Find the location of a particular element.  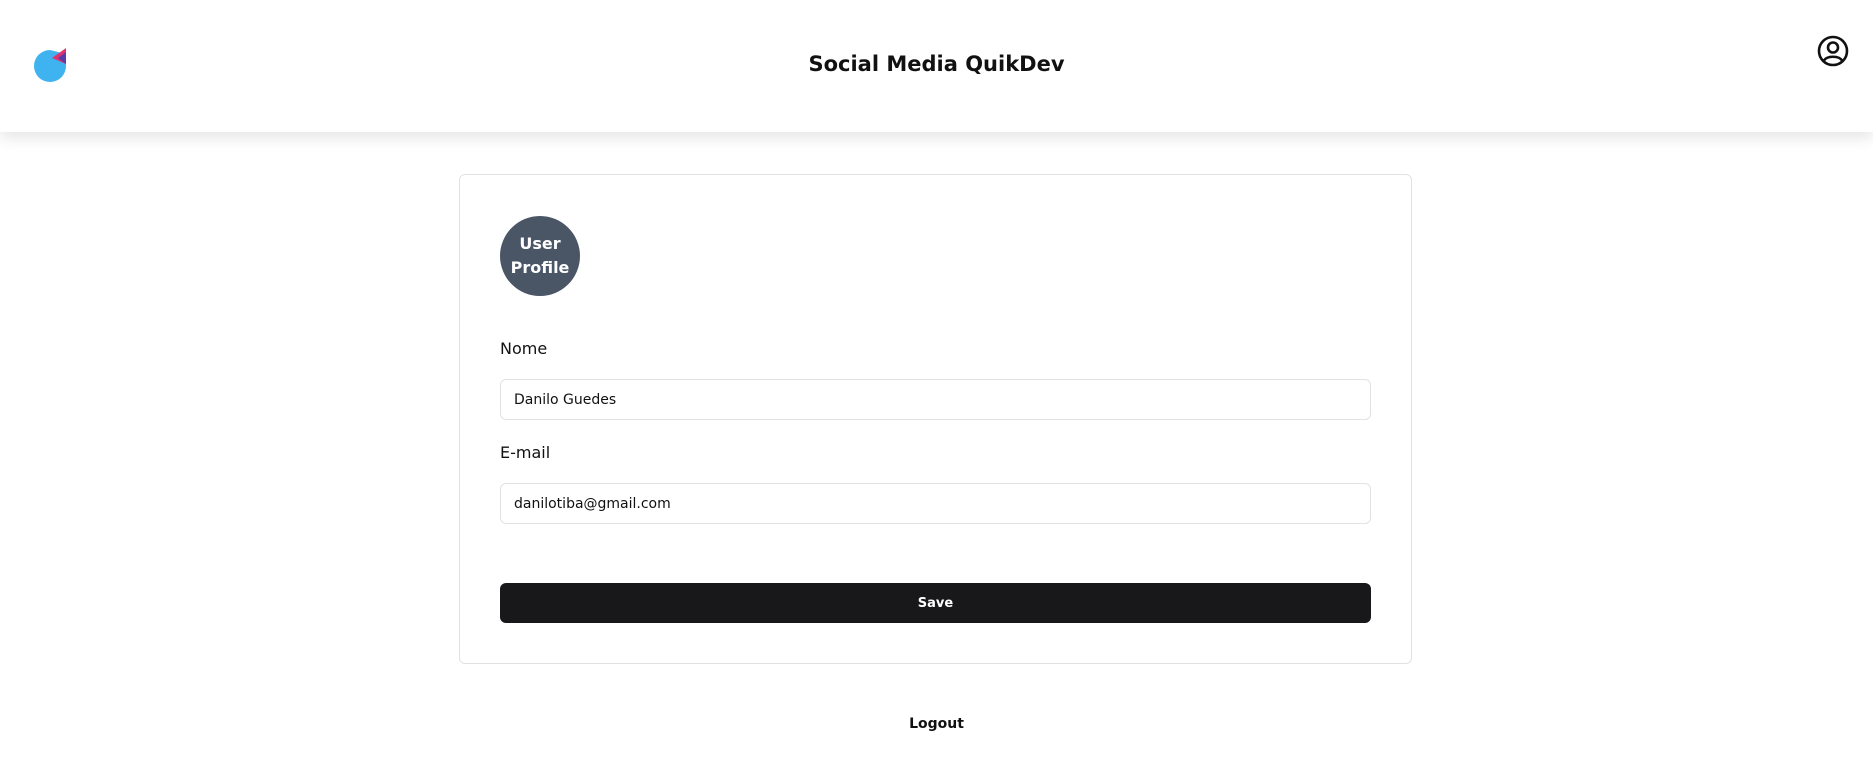

name-input is located at coordinates (935, 399).